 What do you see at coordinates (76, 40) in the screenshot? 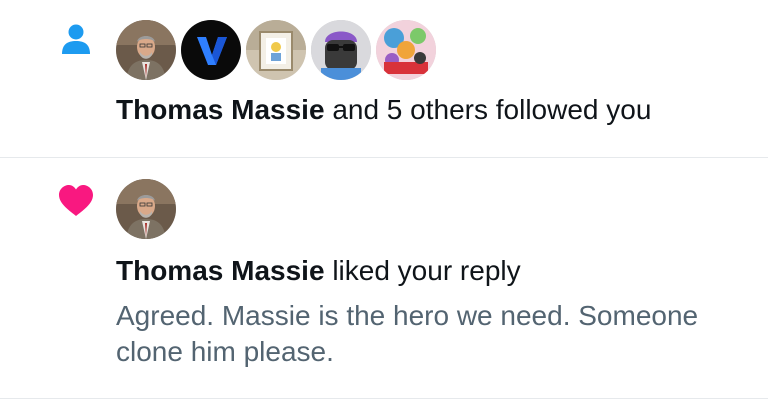
I see `person-icon` at bounding box center [76, 40].